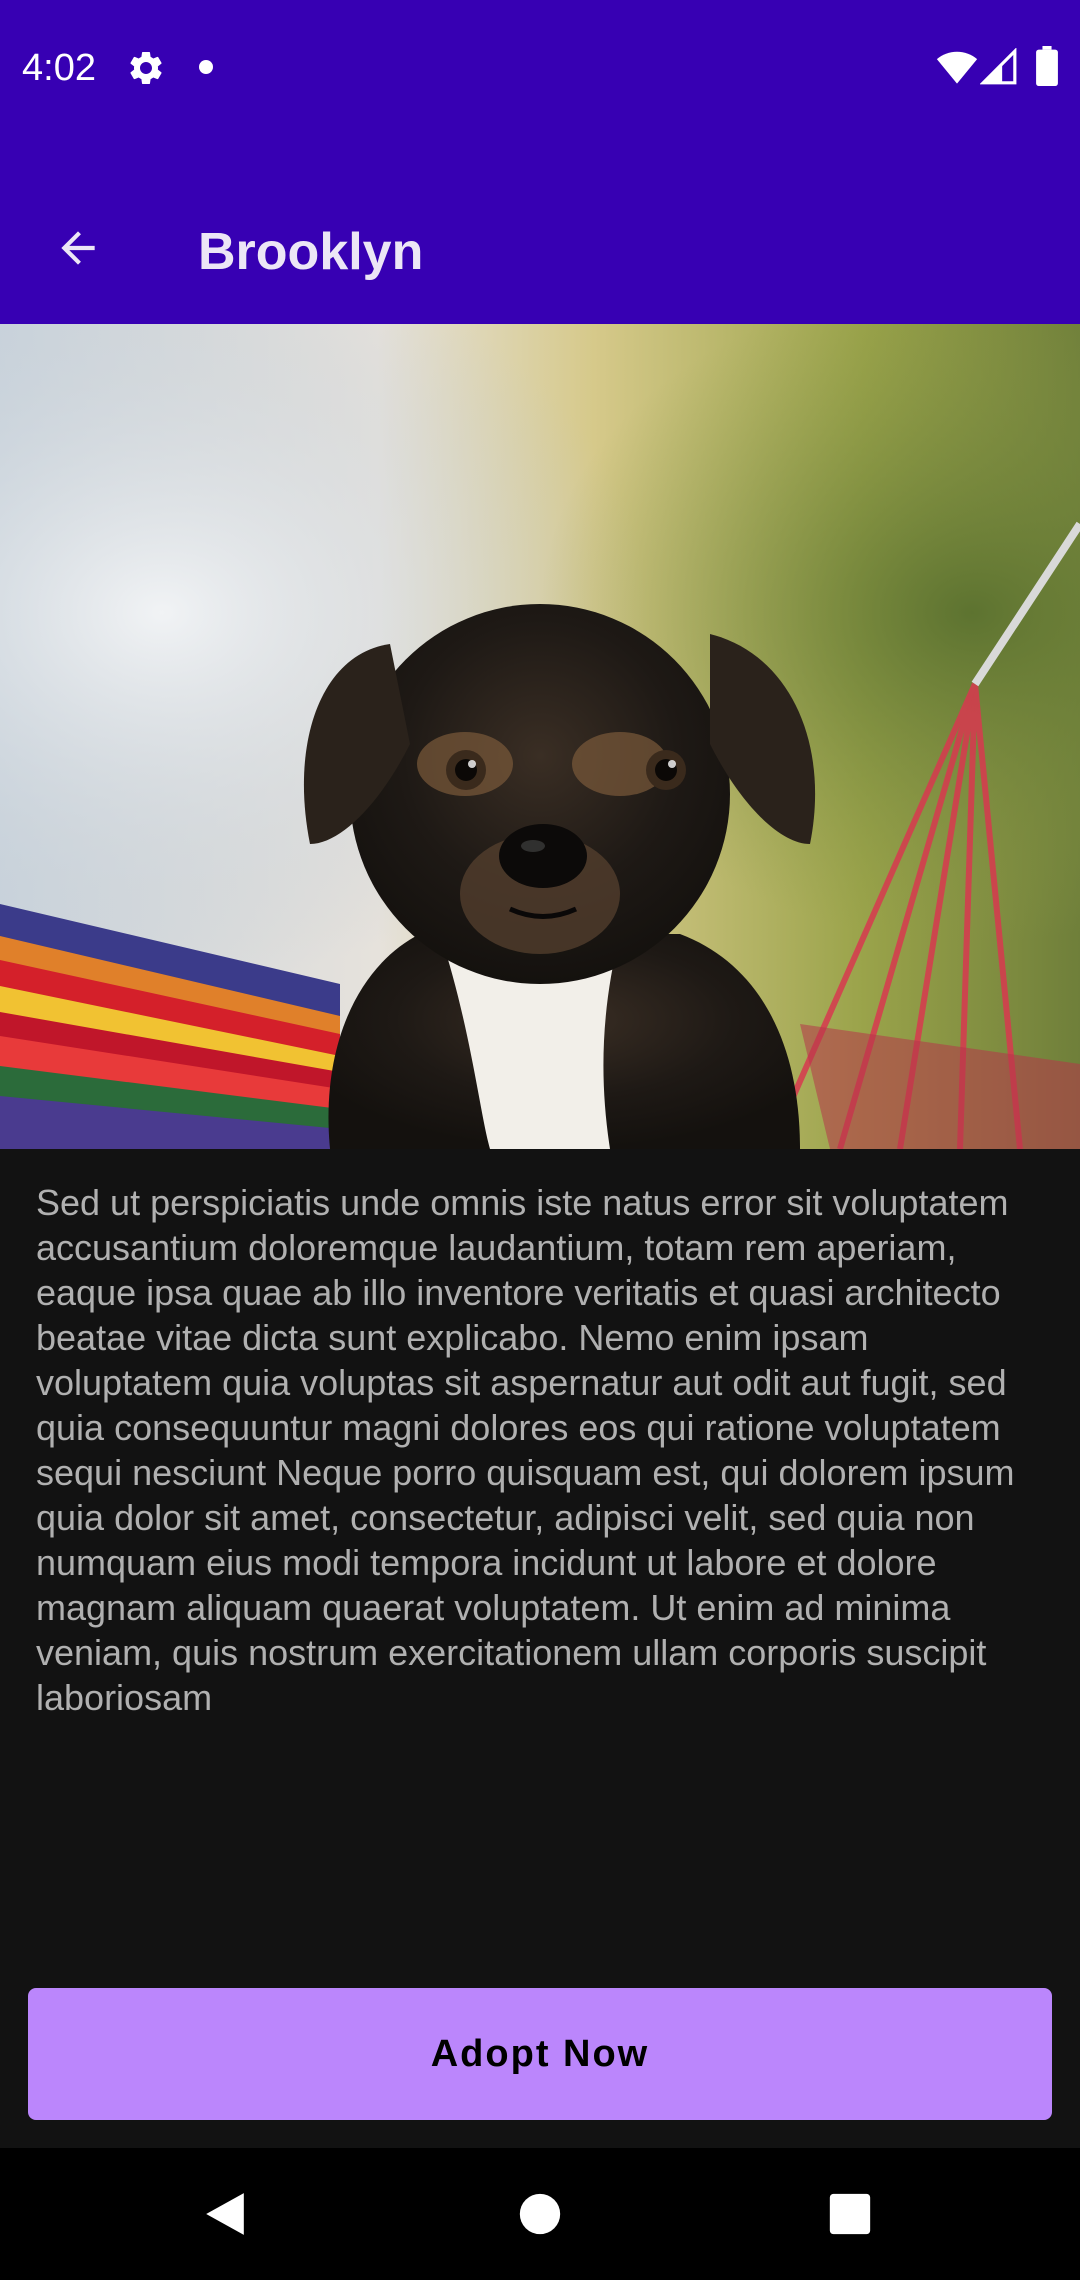 This screenshot has width=1080, height=2280. What do you see at coordinates (206, 67) in the screenshot?
I see `notification-dot-icon` at bounding box center [206, 67].